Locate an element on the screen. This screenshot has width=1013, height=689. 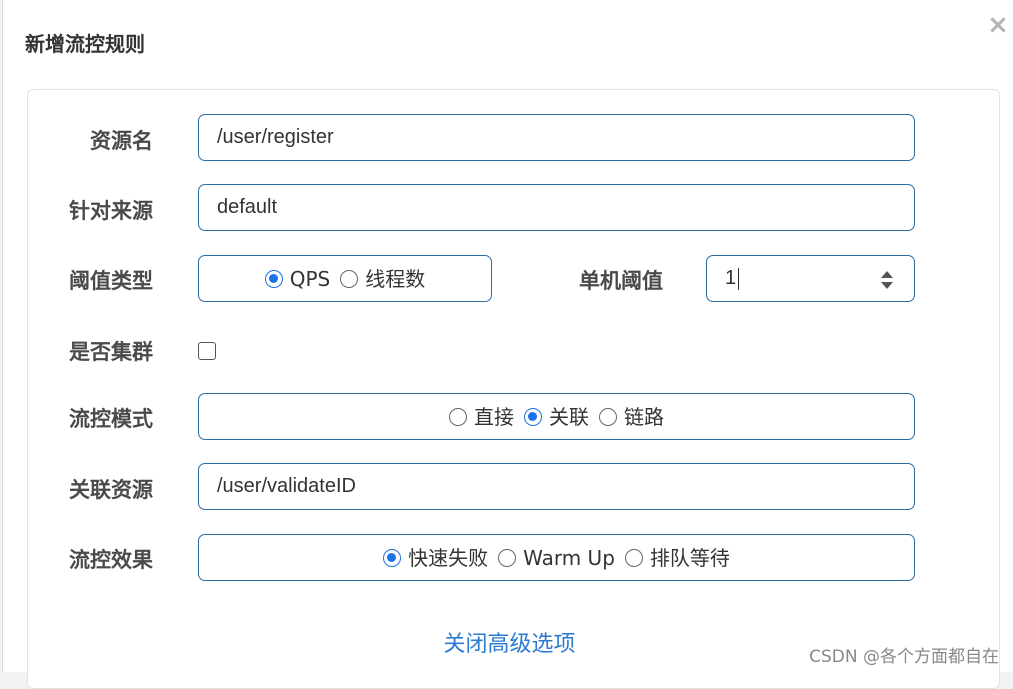
threshold-type-option: 线程数 is located at coordinates (382, 279).